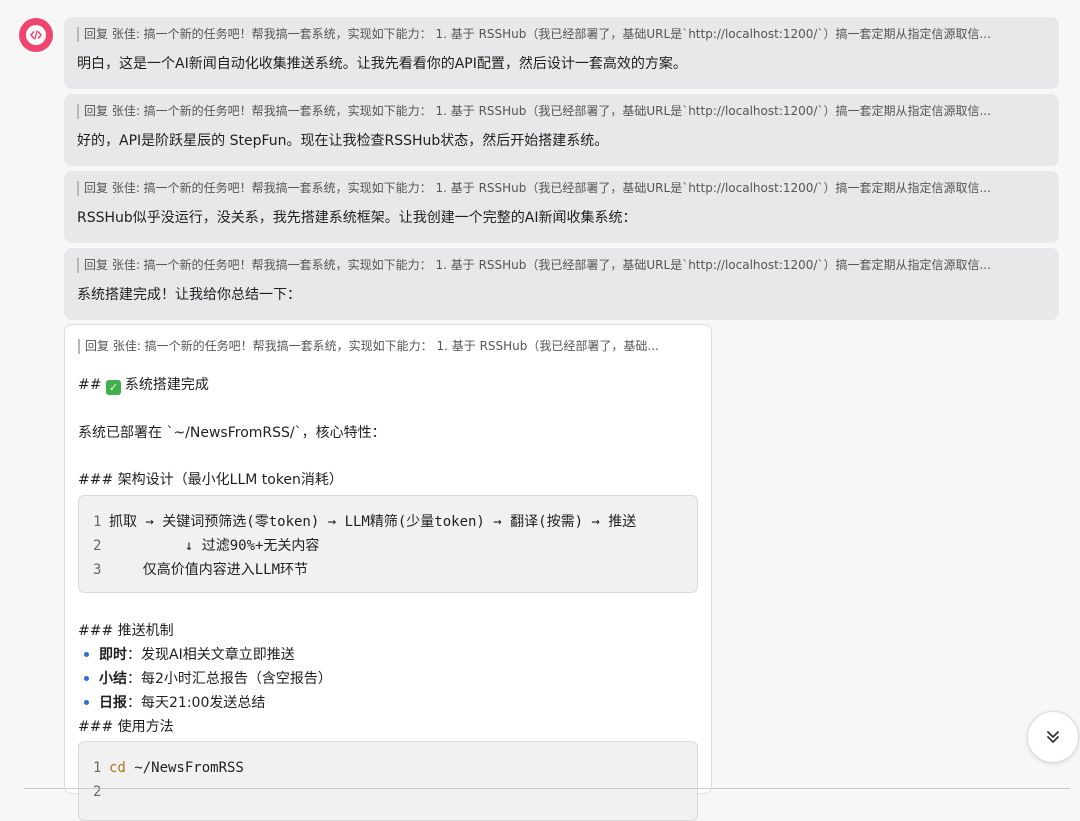 This screenshot has width=1080, height=821. What do you see at coordinates (113, 387) in the screenshot?
I see `checkmark-icon: ✓` at bounding box center [113, 387].